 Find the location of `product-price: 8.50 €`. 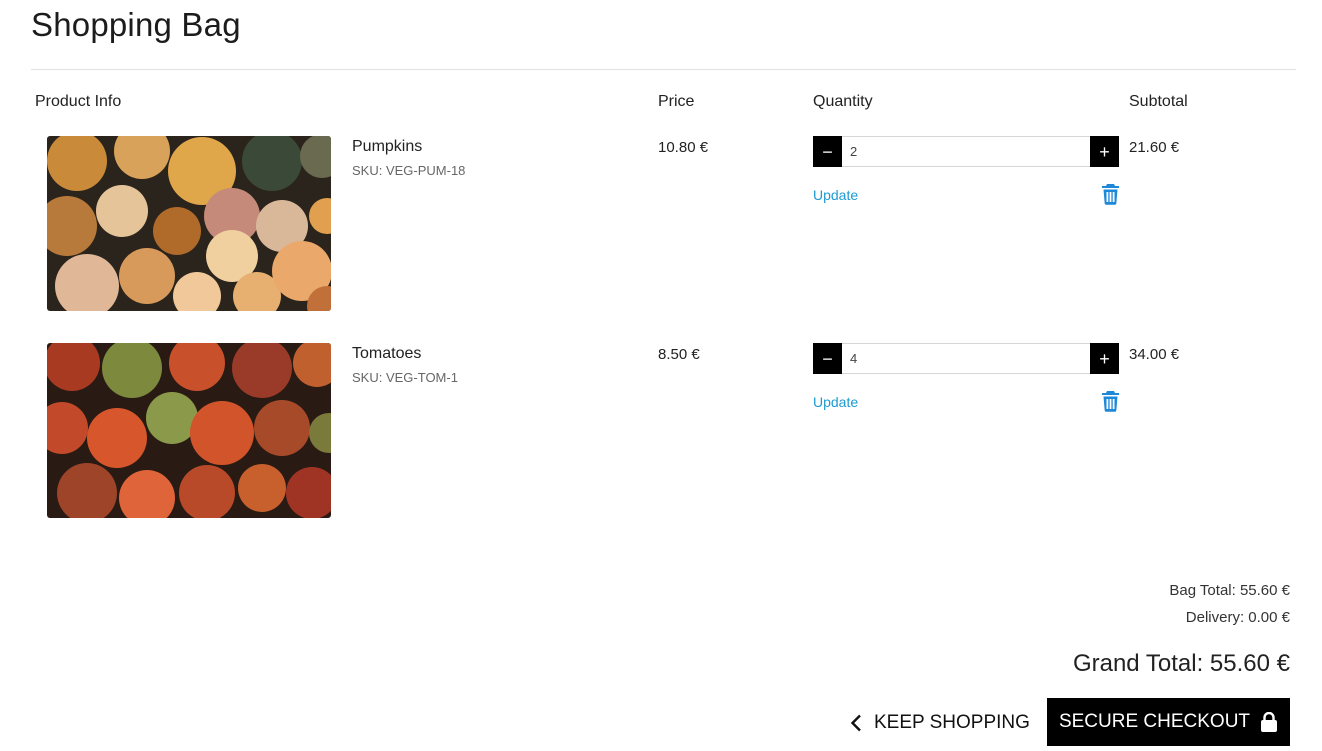

product-price: 8.50 € is located at coordinates (679, 354).